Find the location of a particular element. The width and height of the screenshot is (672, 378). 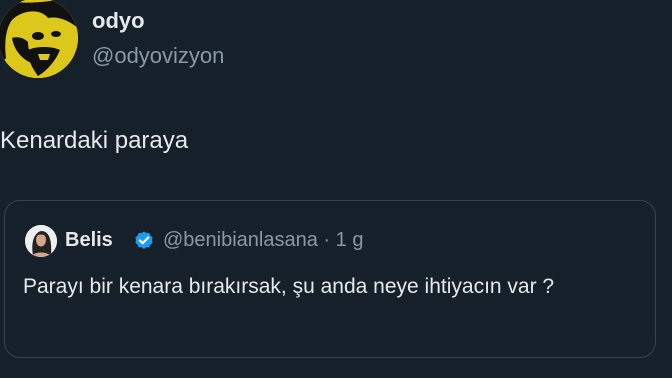

quoted-author-avatar is located at coordinates (41, 241).